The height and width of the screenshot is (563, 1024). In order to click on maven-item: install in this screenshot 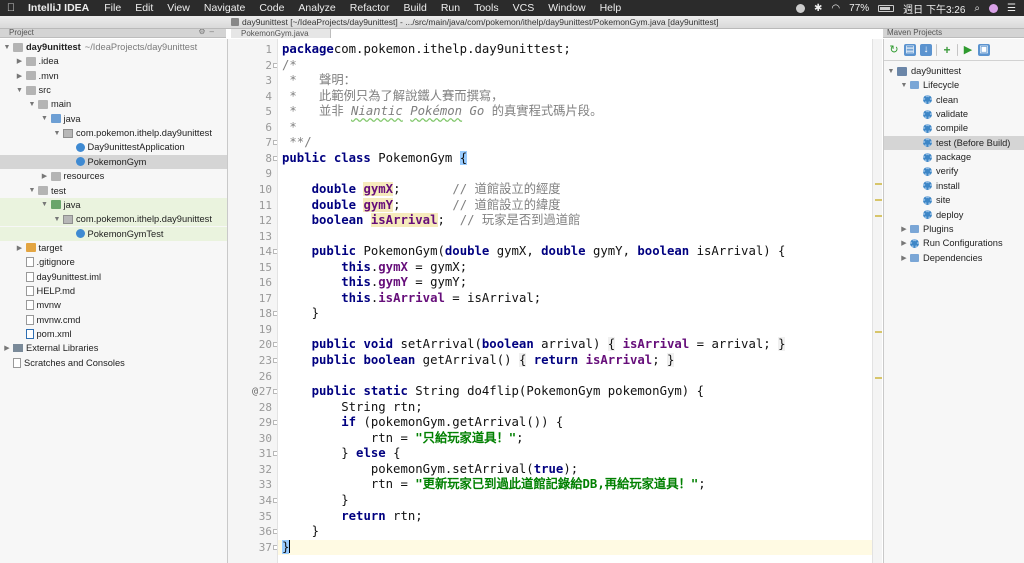, I will do `click(954, 186)`.